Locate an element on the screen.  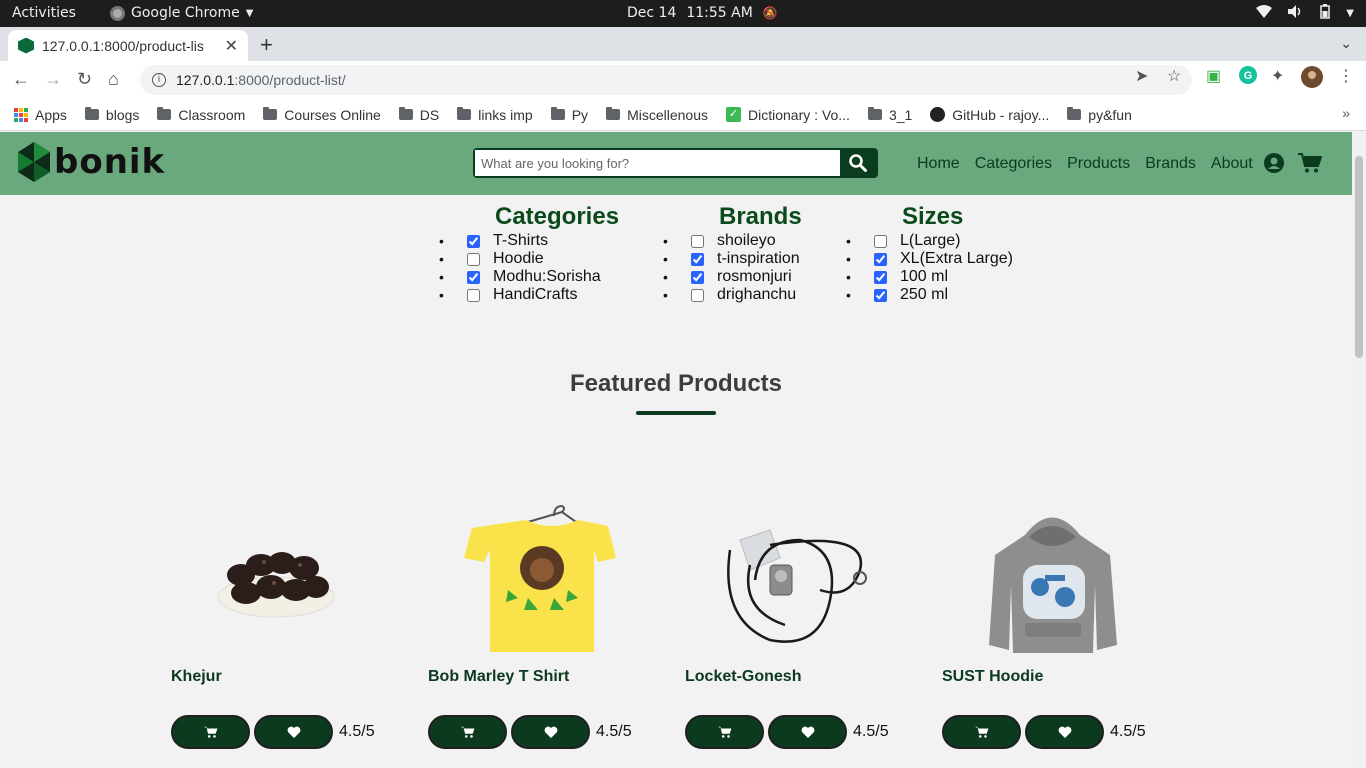
product-rating: 4.5/5 is located at coordinates (871, 731).